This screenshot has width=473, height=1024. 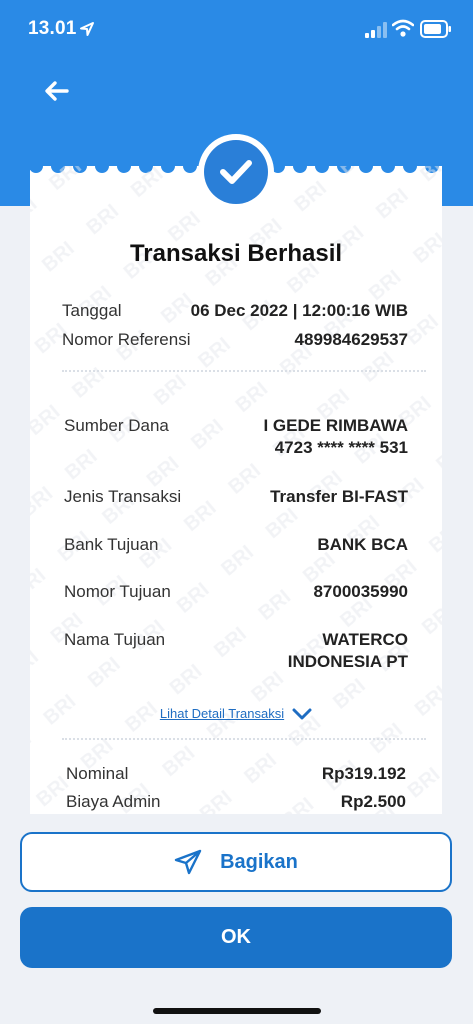 What do you see at coordinates (188, 862) in the screenshot?
I see `paper-plane-icon` at bounding box center [188, 862].